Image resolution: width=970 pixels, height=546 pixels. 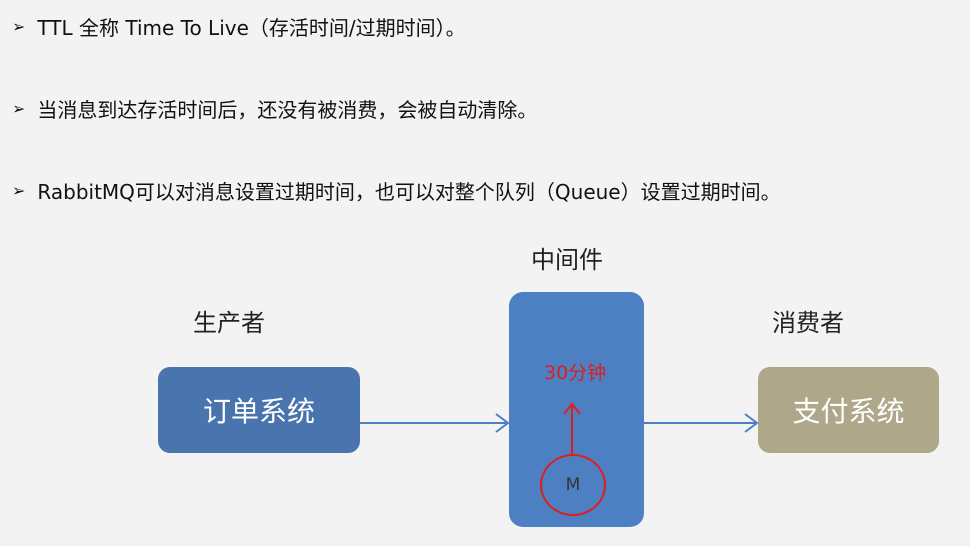 I want to click on connector-arrows, so click(x=559, y=428).